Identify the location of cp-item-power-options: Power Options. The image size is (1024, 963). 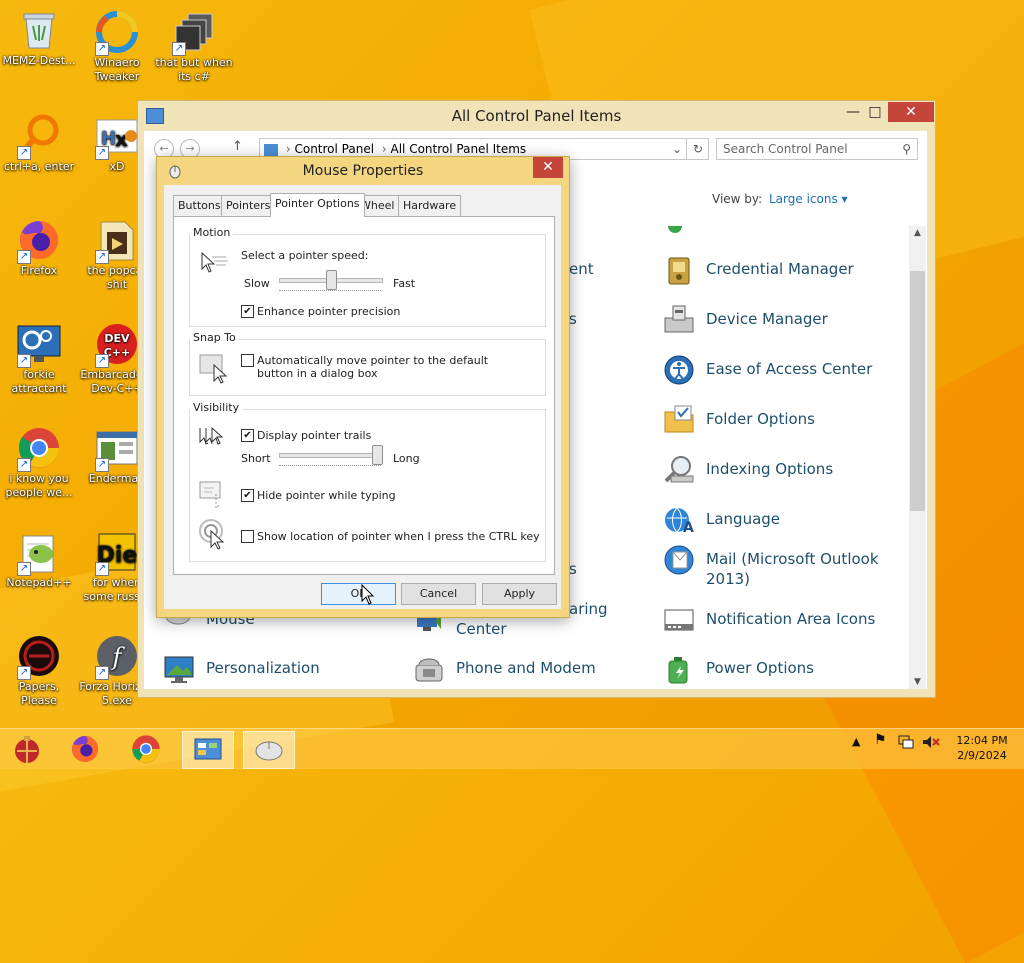
(741, 670).